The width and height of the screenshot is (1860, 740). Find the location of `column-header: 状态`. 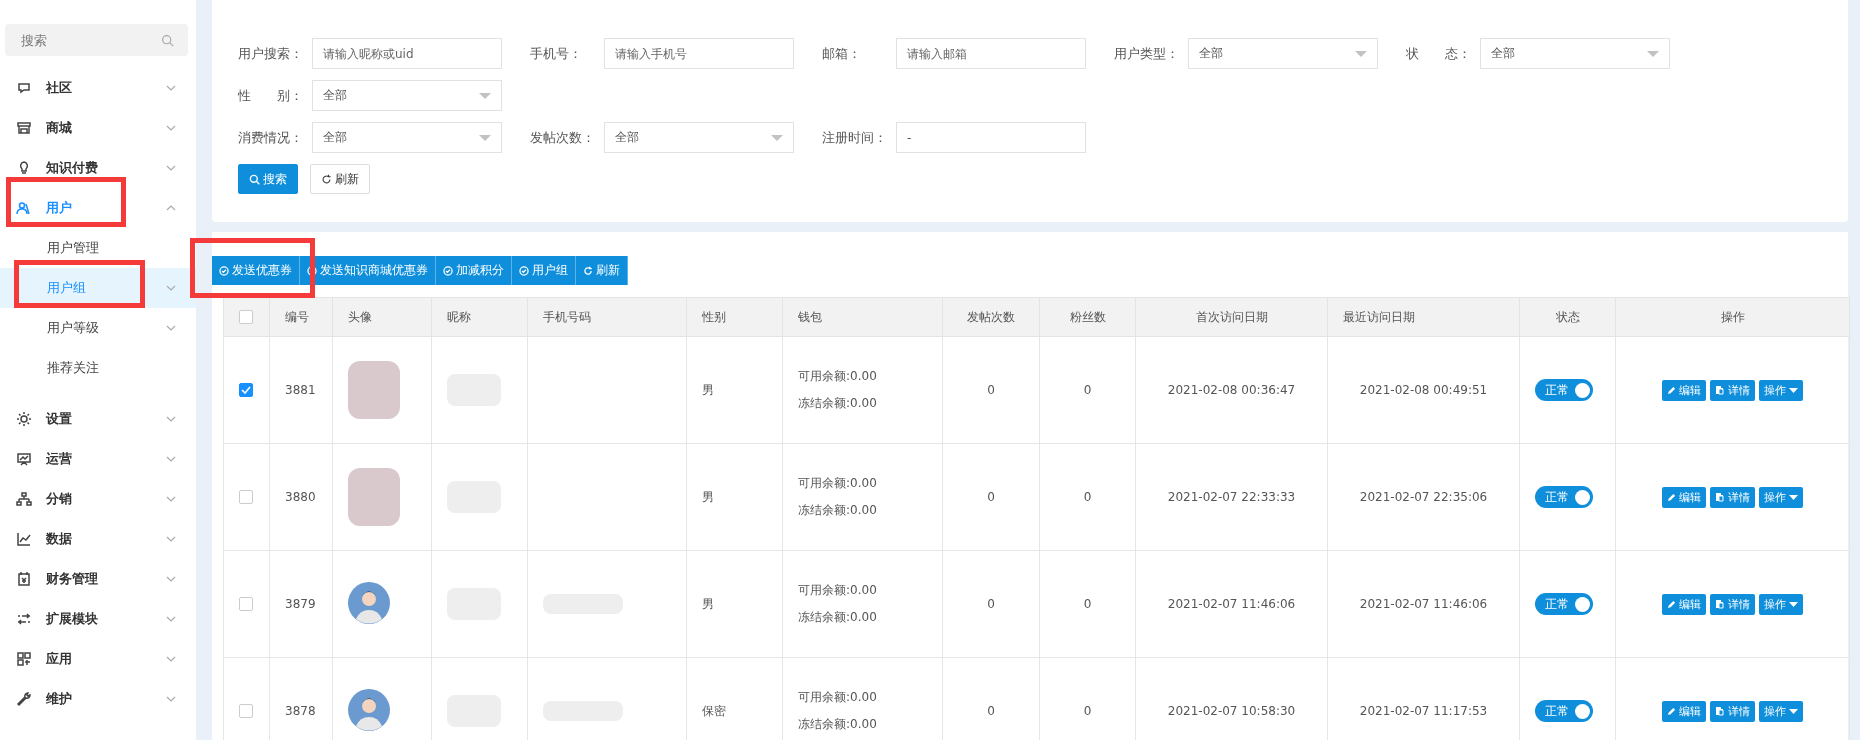

column-header: 状态 is located at coordinates (1567, 317).